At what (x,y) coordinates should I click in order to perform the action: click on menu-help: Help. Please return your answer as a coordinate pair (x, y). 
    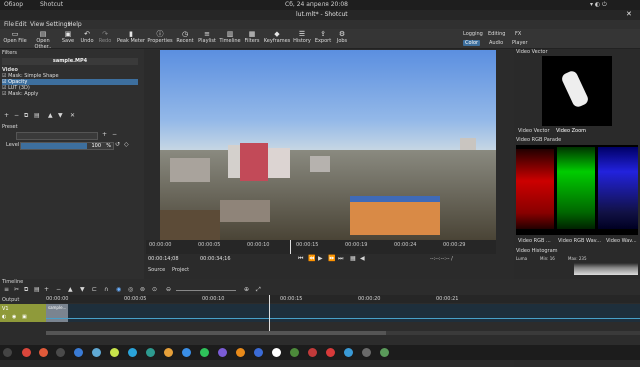
    Looking at the image, I should click on (75, 24).